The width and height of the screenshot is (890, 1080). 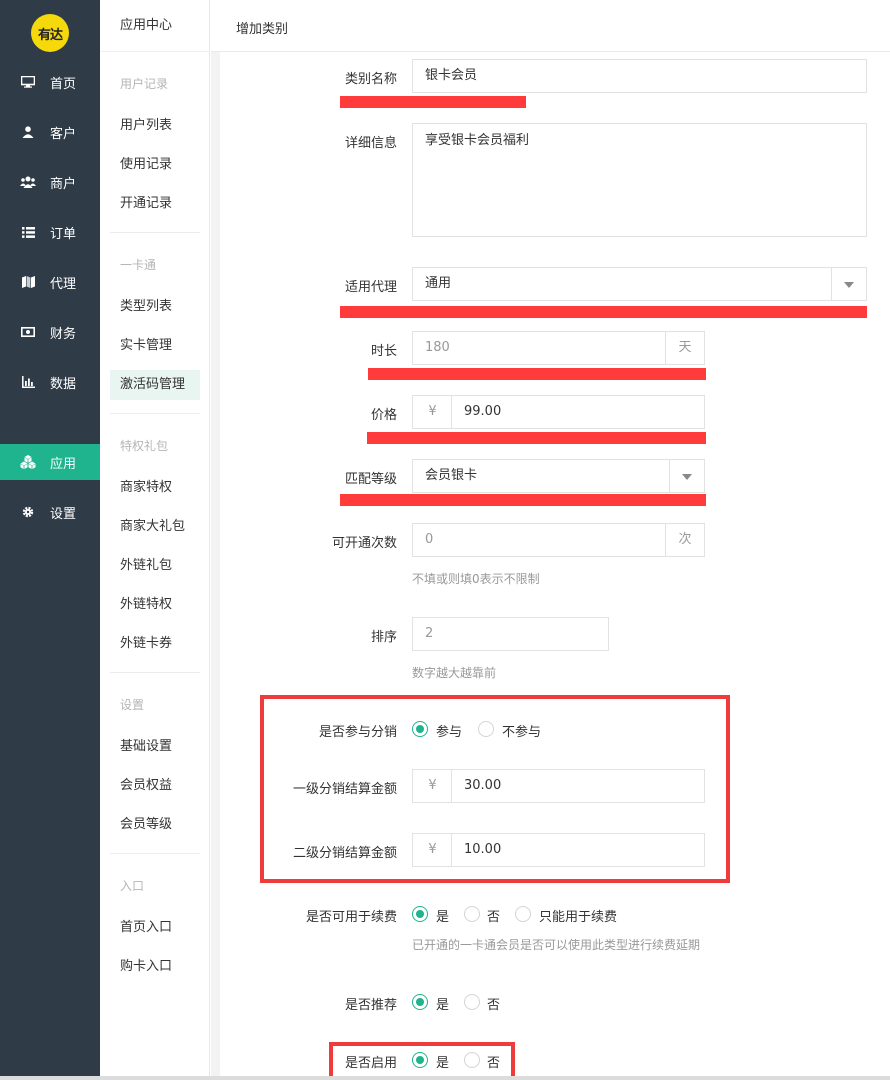 I want to click on submenu-item-external-coupon: 外链卡券, so click(x=155, y=644).